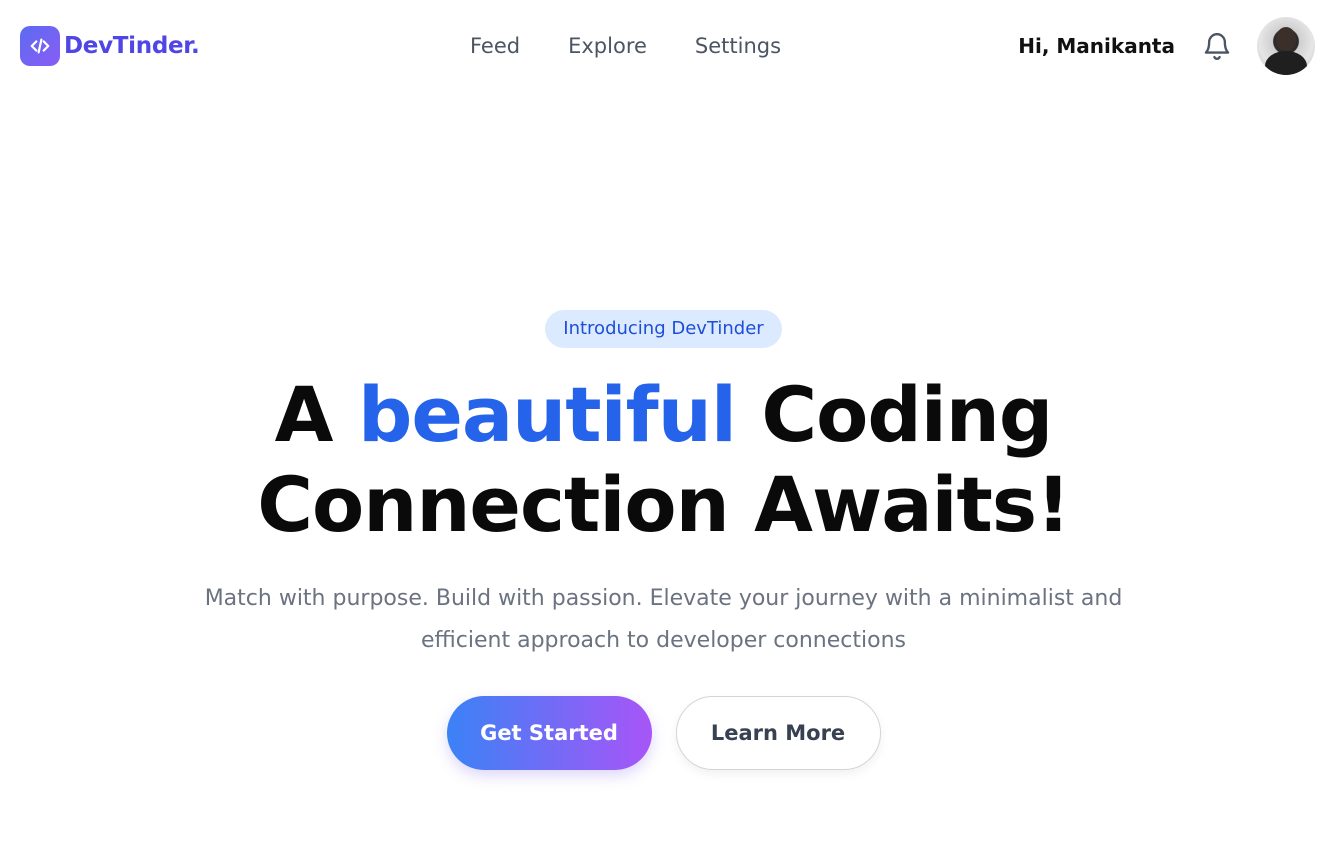 This screenshot has width=1327, height=856. I want to click on nav-link-settings: Settings, so click(738, 46).